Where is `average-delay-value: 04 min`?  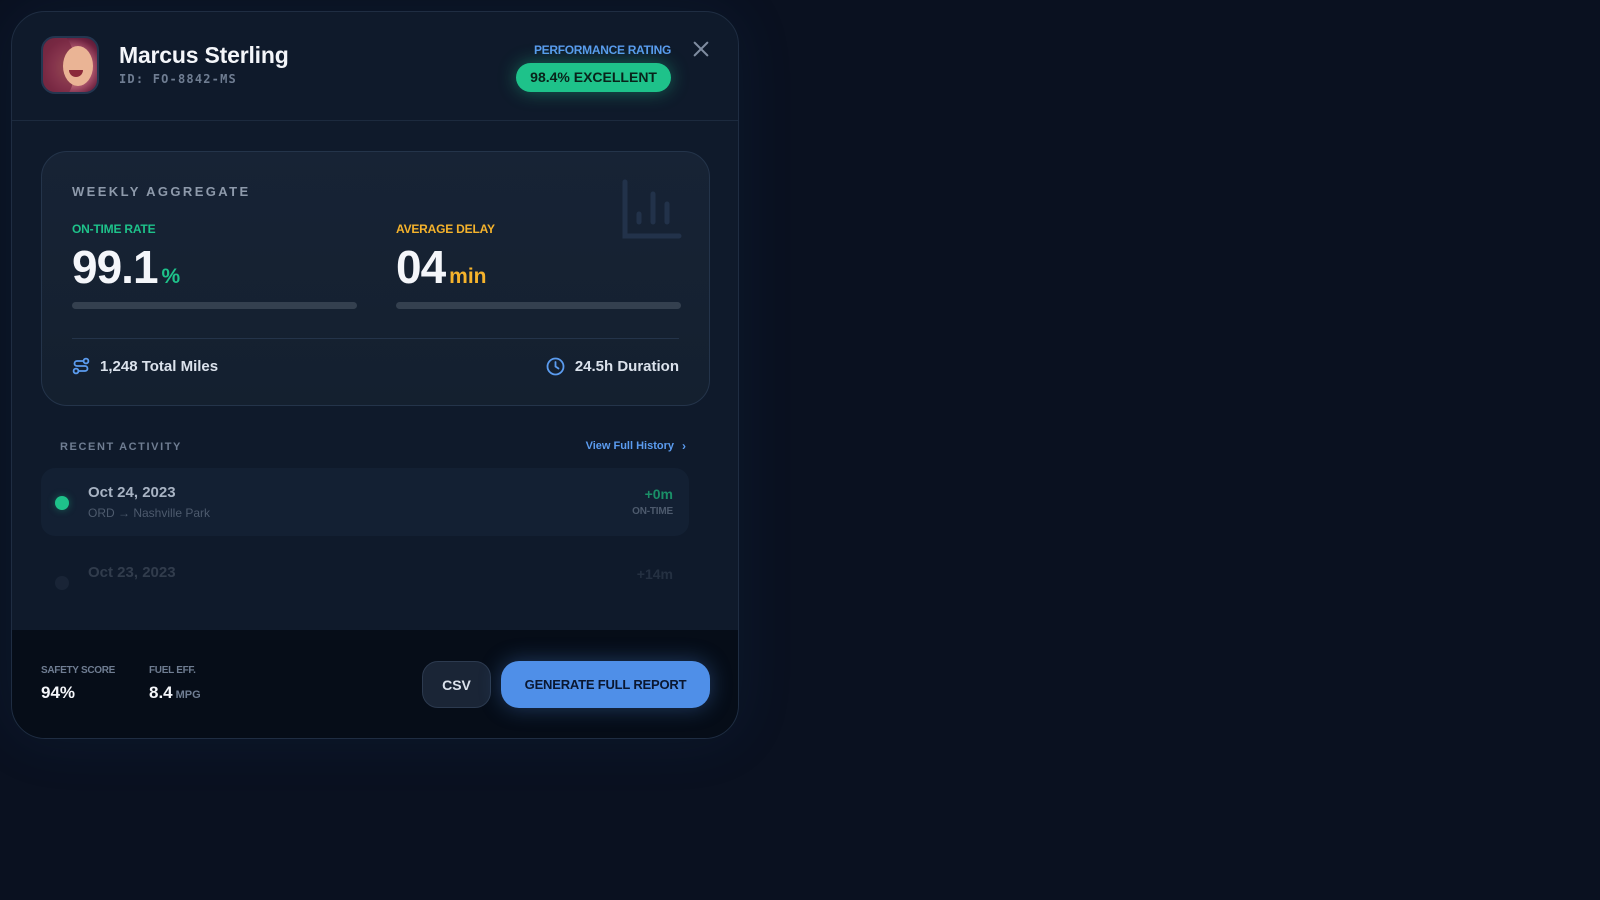
average-delay-value: 04 min is located at coordinates (441, 267).